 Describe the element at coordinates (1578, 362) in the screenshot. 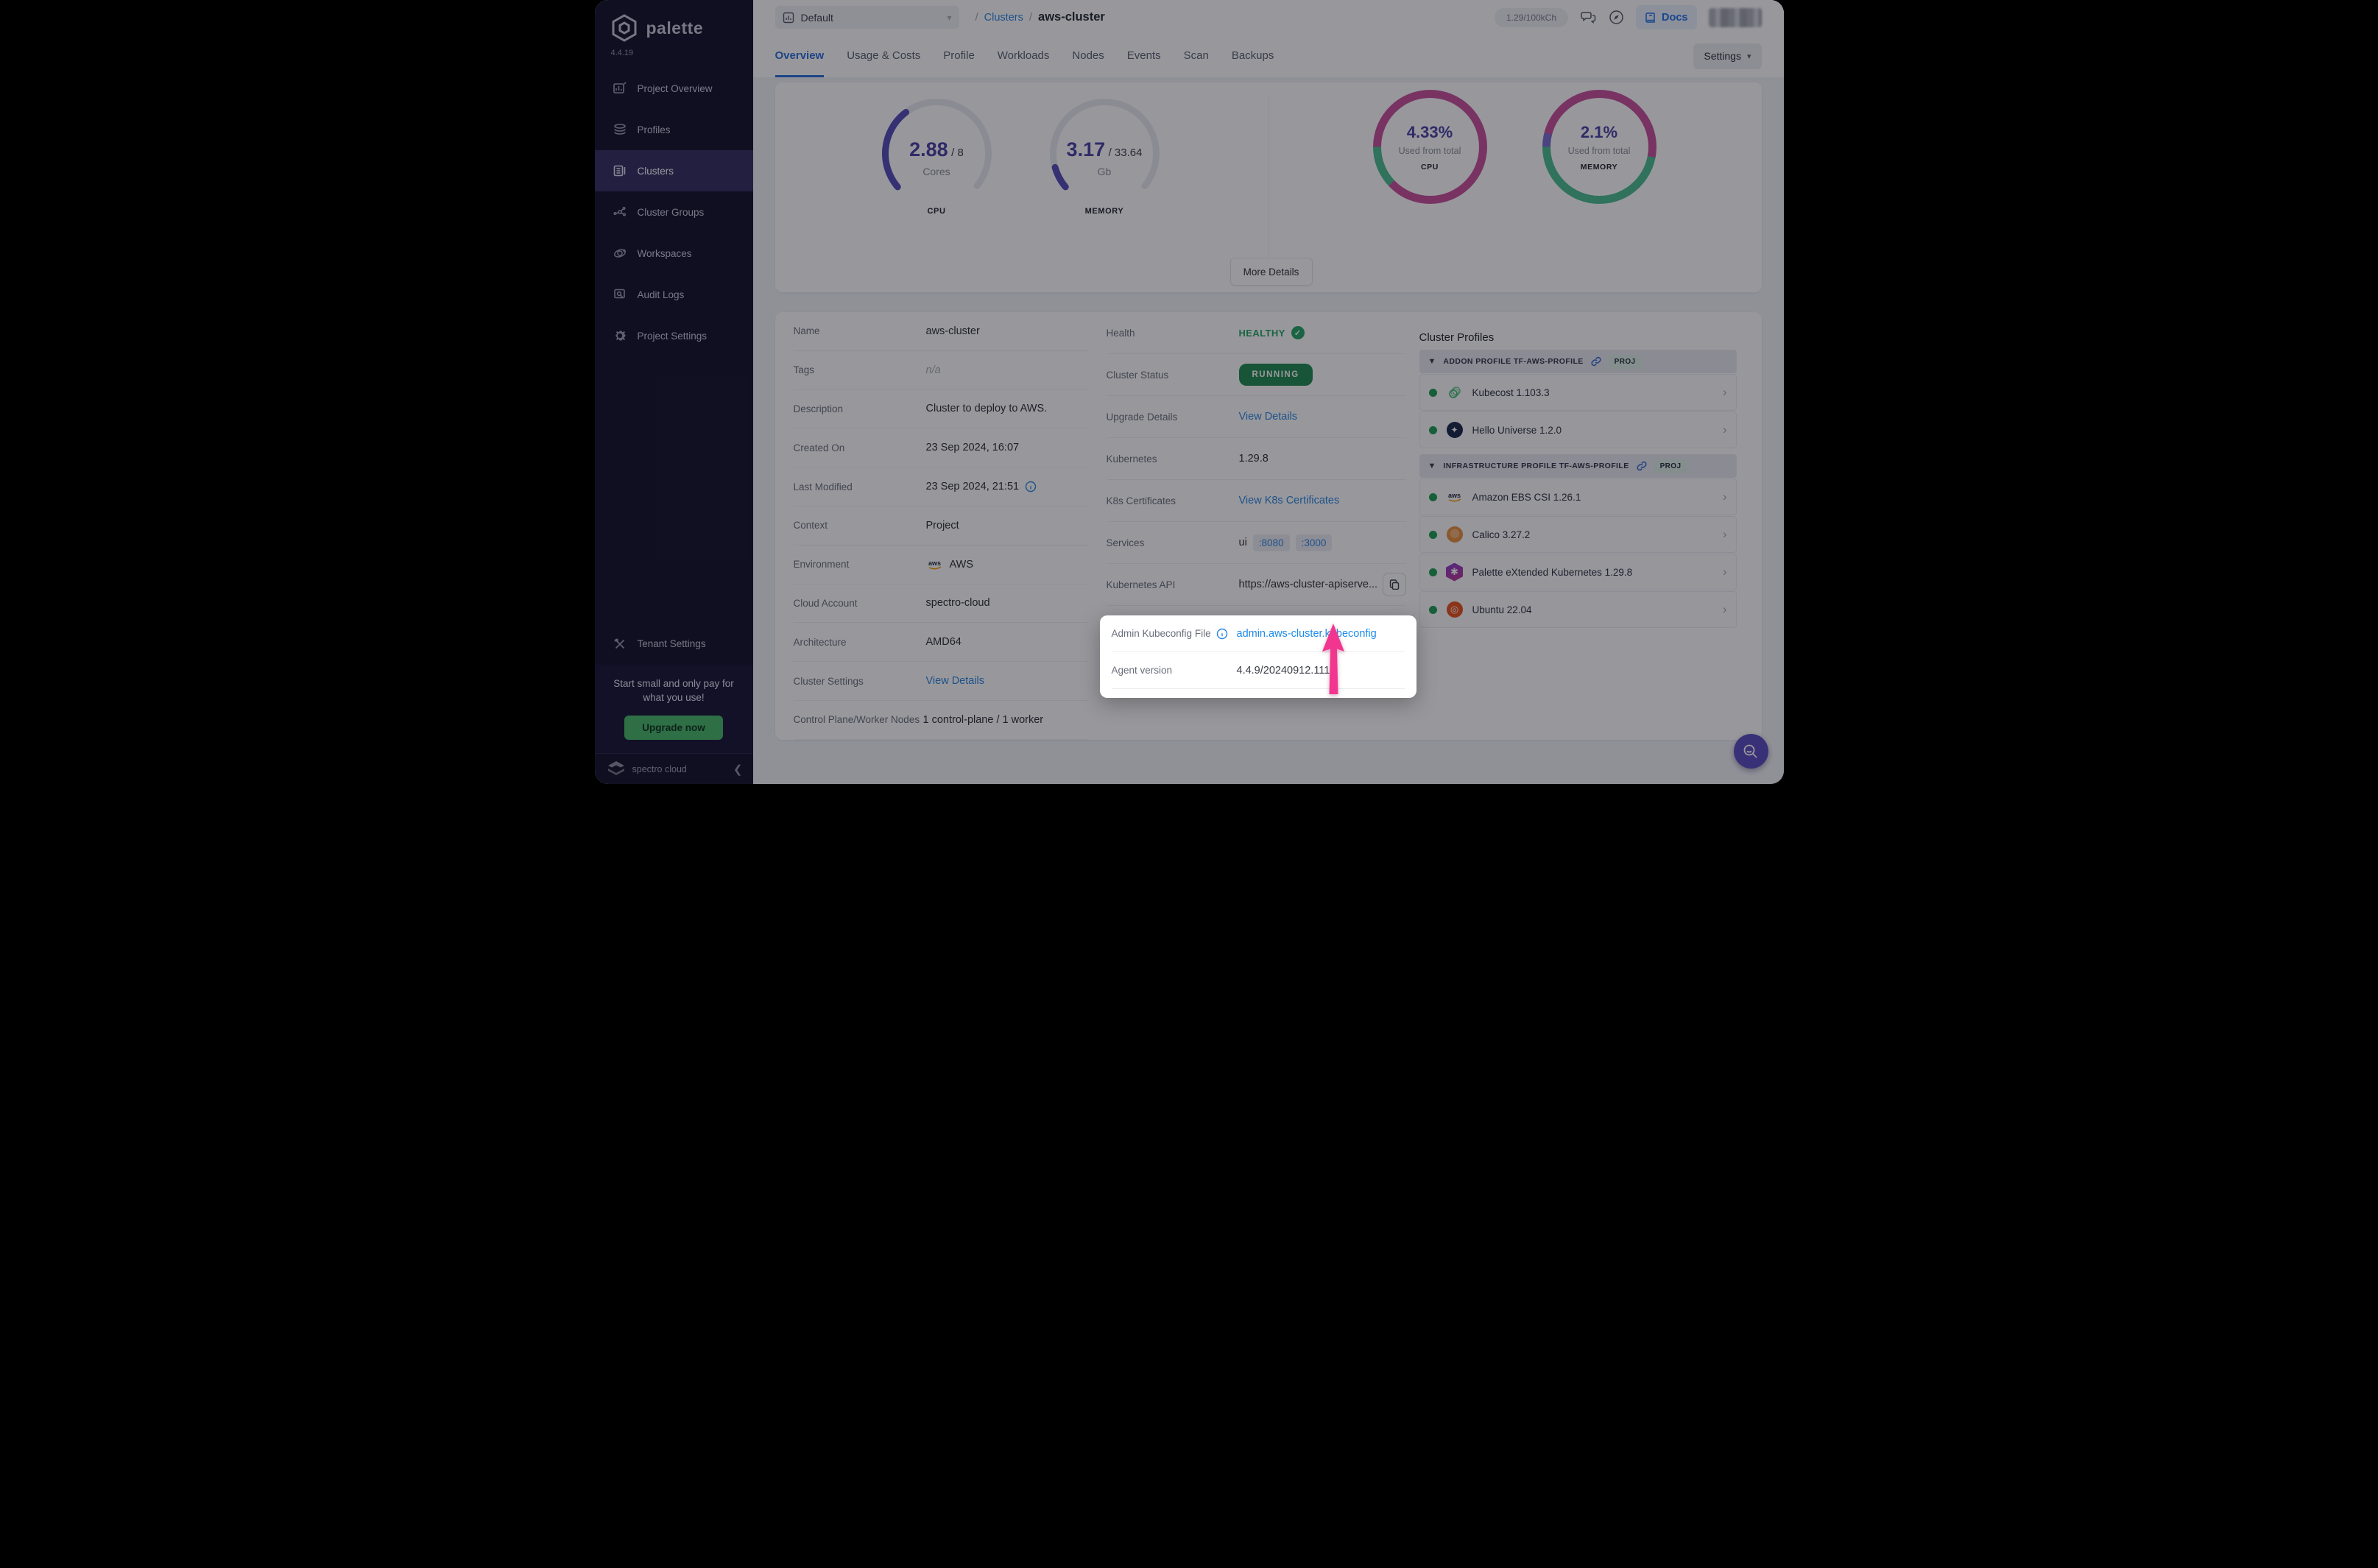

I see `addon-profile-group-header: ▼ ADDON PROFILE TF-AWS-PROFILE PROJ` at that location.